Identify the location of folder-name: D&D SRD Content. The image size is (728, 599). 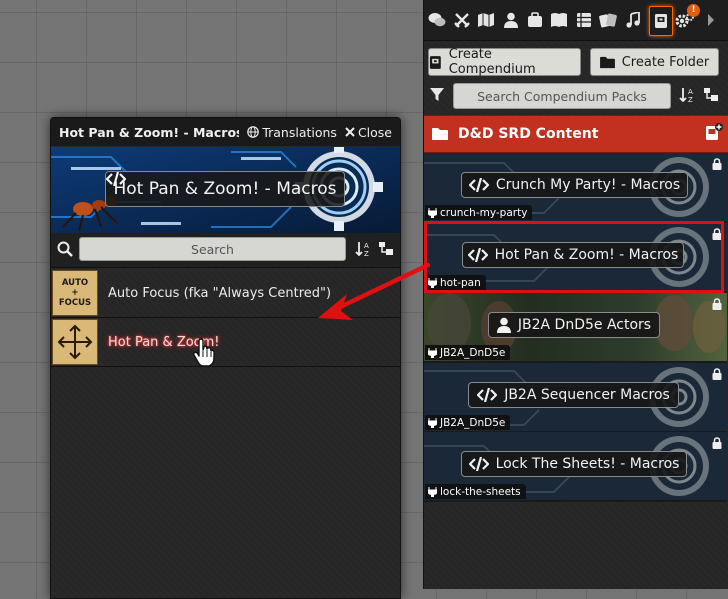
(528, 134).